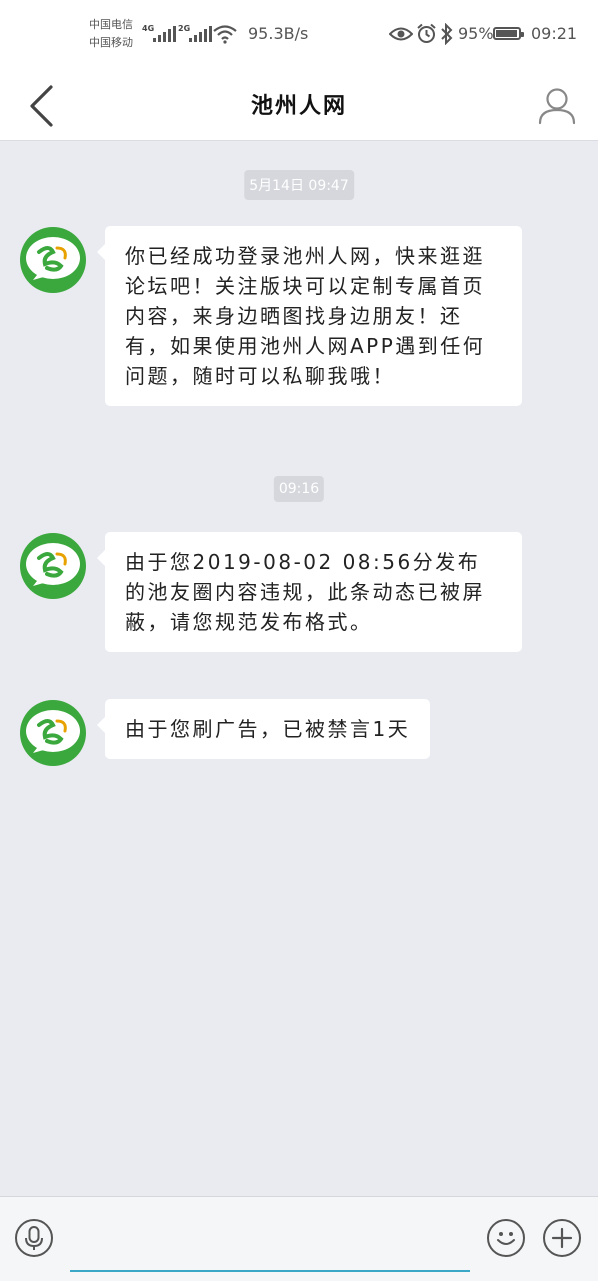 The image size is (598, 1281). What do you see at coordinates (401, 34) in the screenshot?
I see `eye-icon` at bounding box center [401, 34].